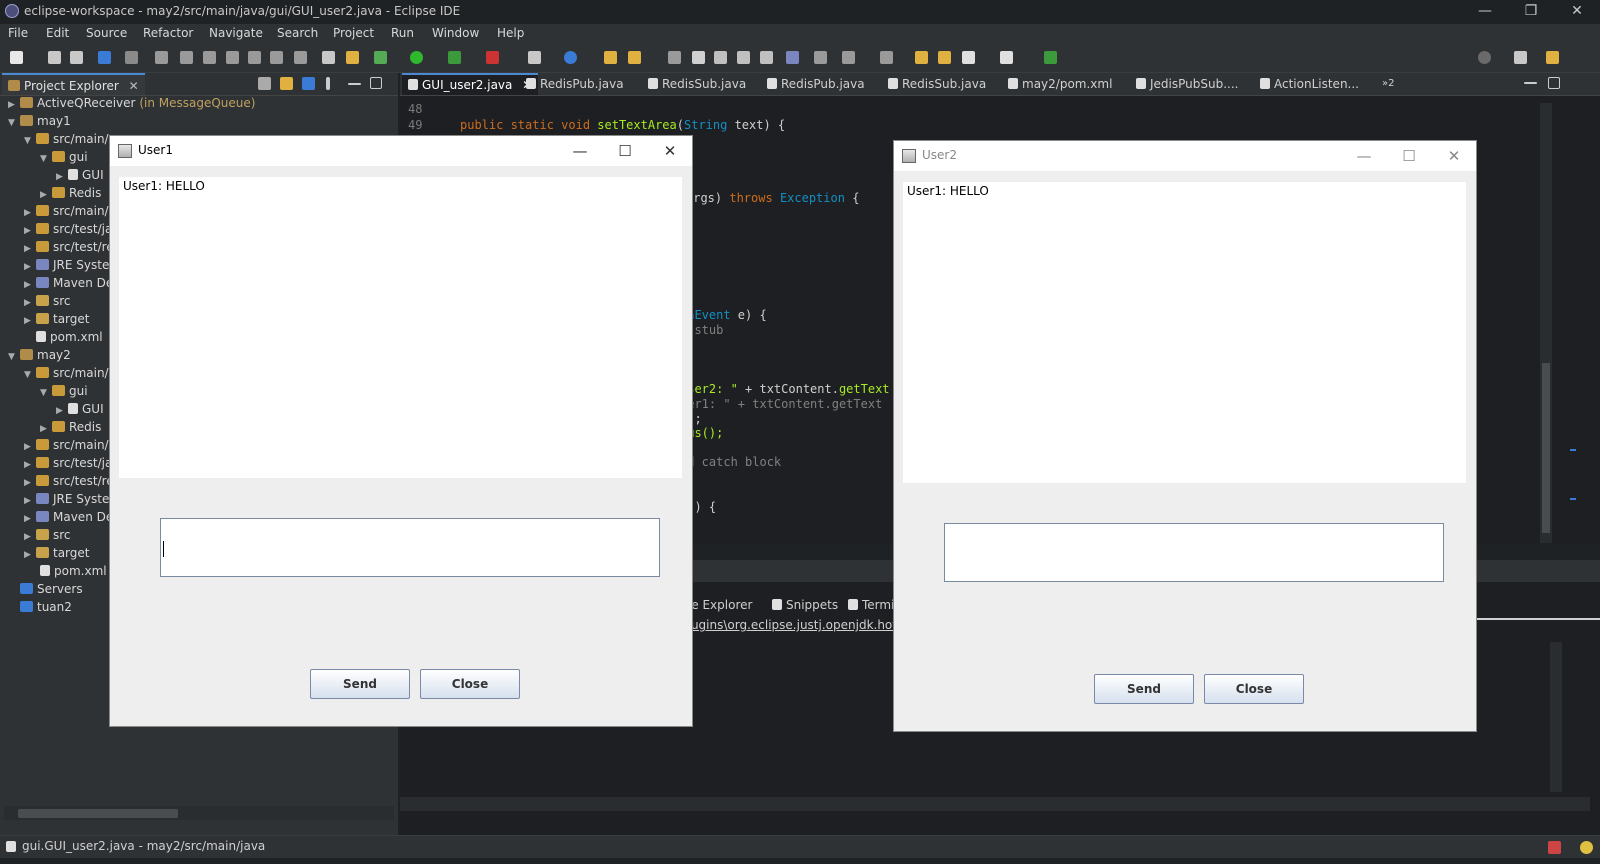 Image resolution: width=1600 pixels, height=864 pixels. Describe the element at coordinates (674, 57) in the screenshot. I see `annotation-icon` at that location.